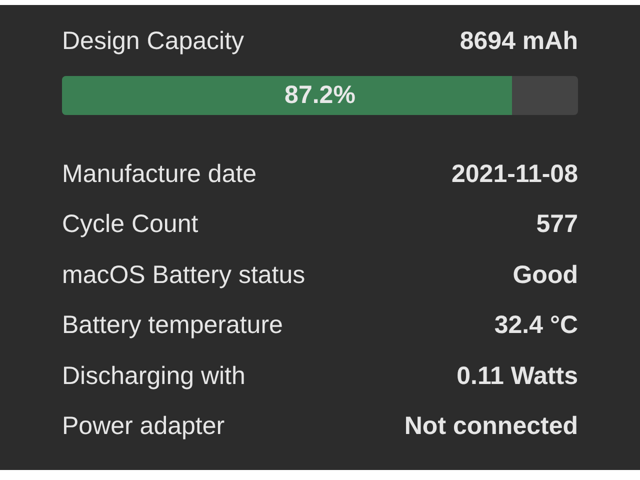 Image resolution: width=640 pixels, height=480 pixels. Describe the element at coordinates (143, 427) in the screenshot. I see `detail-label: Power adapter` at that location.